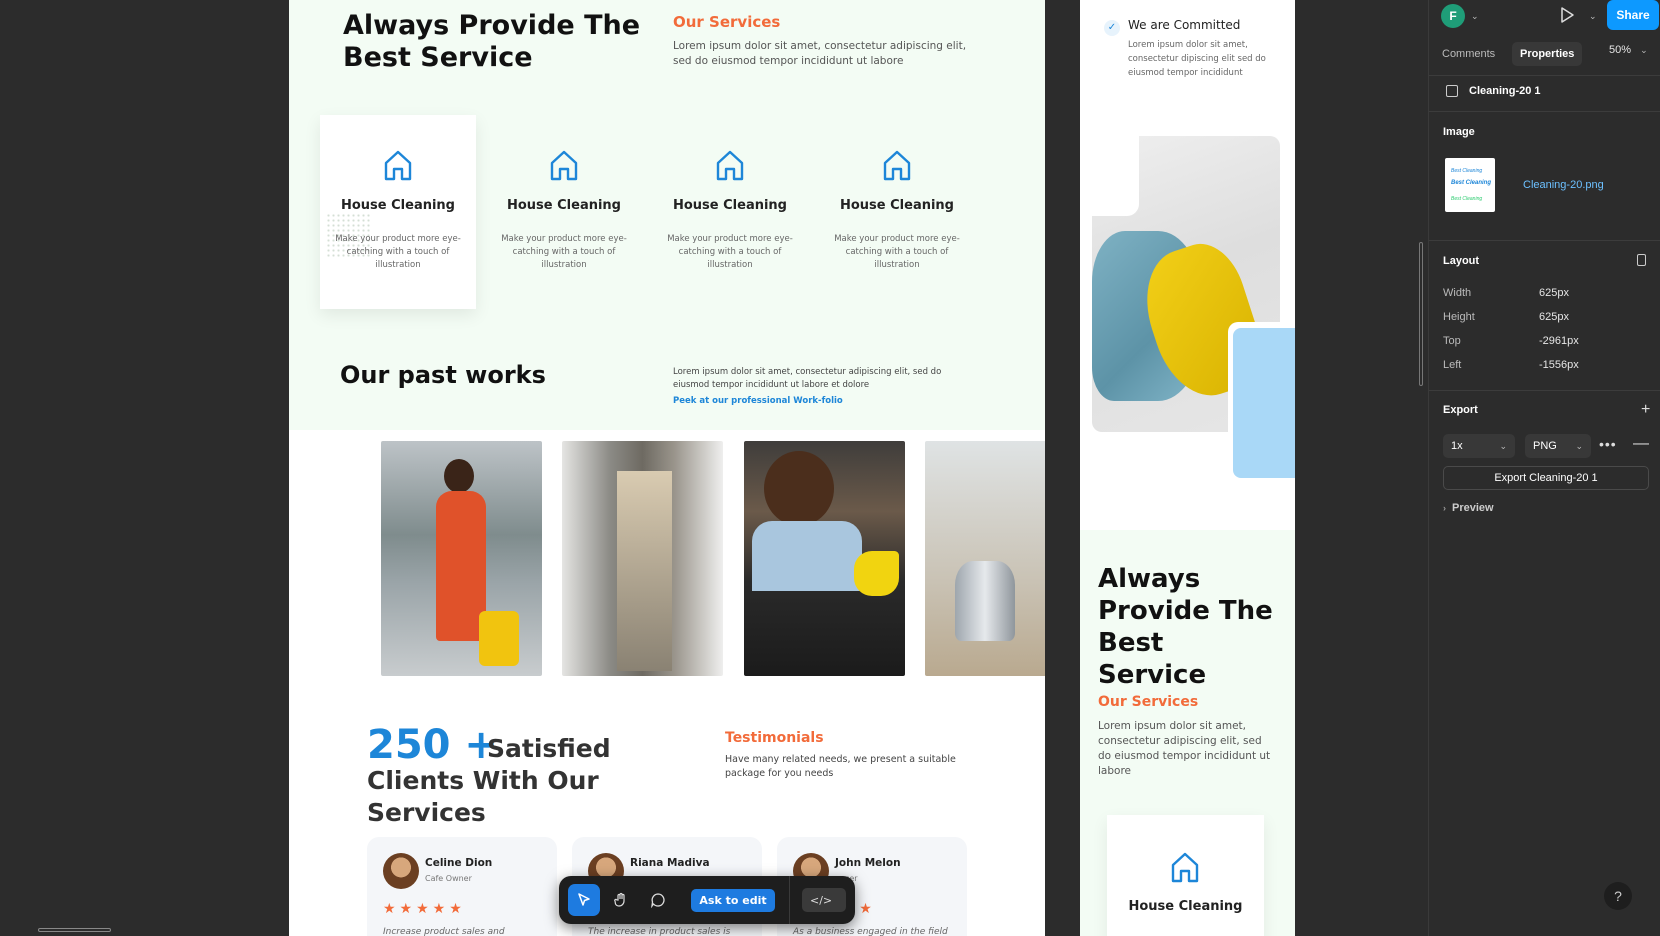  Describe the element at coordinates (870, 931) in the screenshot. I see `testimonial-quote: As a business engaged in the field` at that location.